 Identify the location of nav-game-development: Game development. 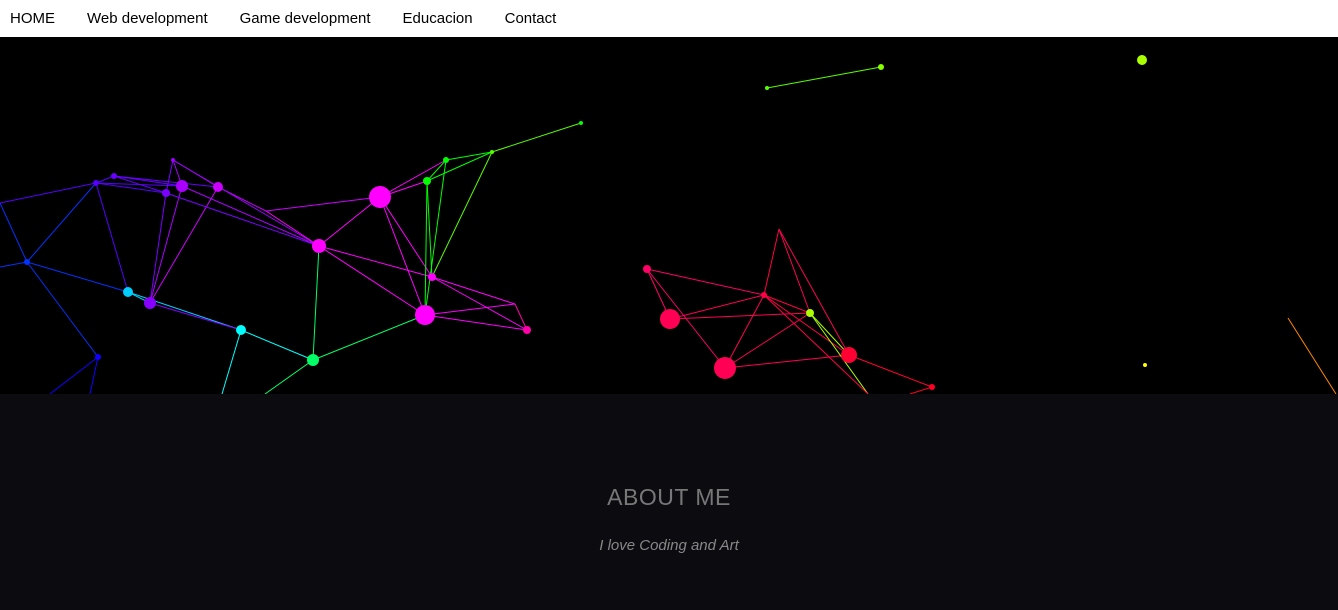
(305, 18).